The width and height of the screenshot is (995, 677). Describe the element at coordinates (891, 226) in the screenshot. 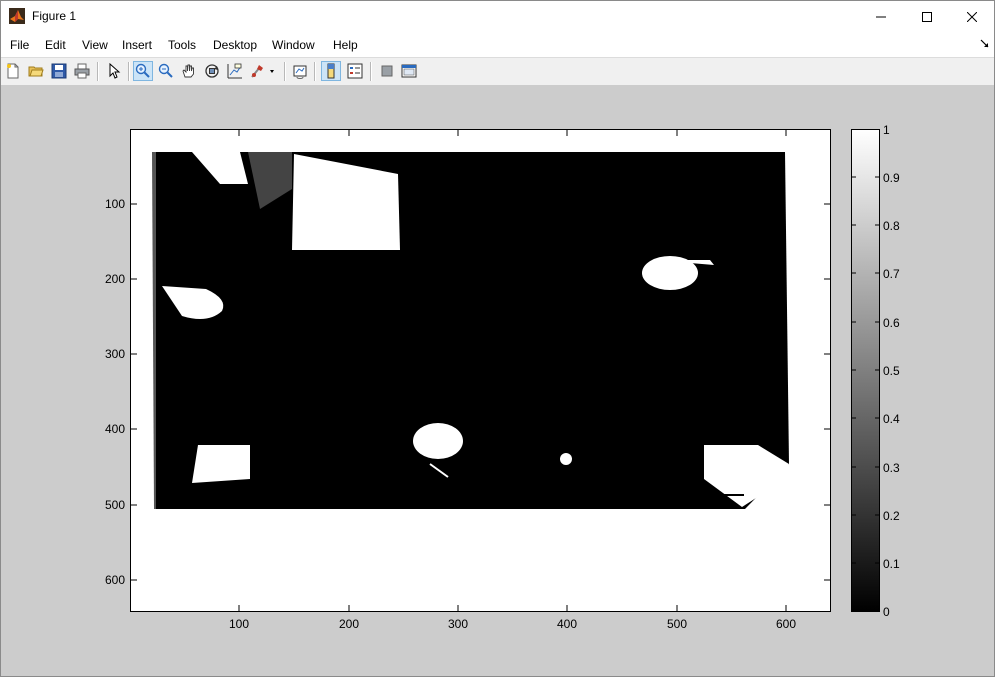

I see `colorbar-tick-label: 0.8` at that location.